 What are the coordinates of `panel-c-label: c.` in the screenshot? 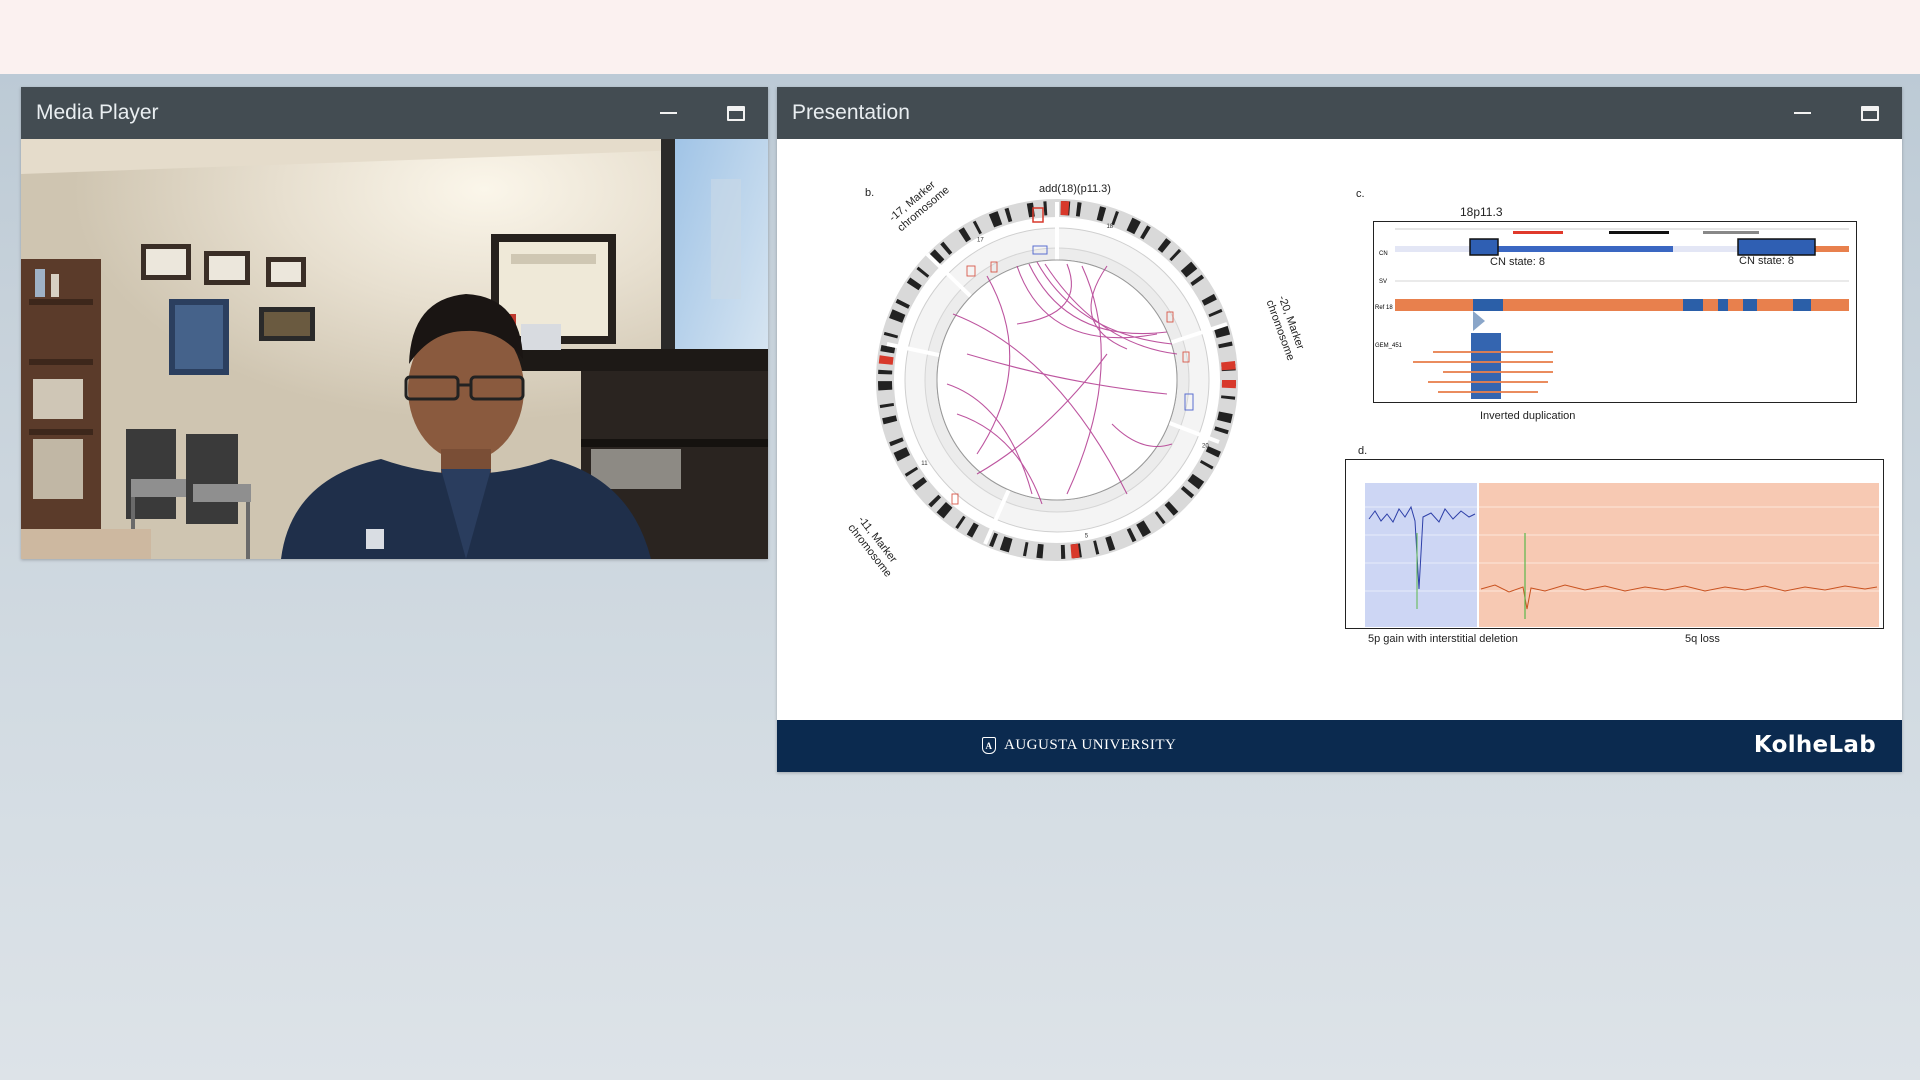 It's located at (1360, 194).